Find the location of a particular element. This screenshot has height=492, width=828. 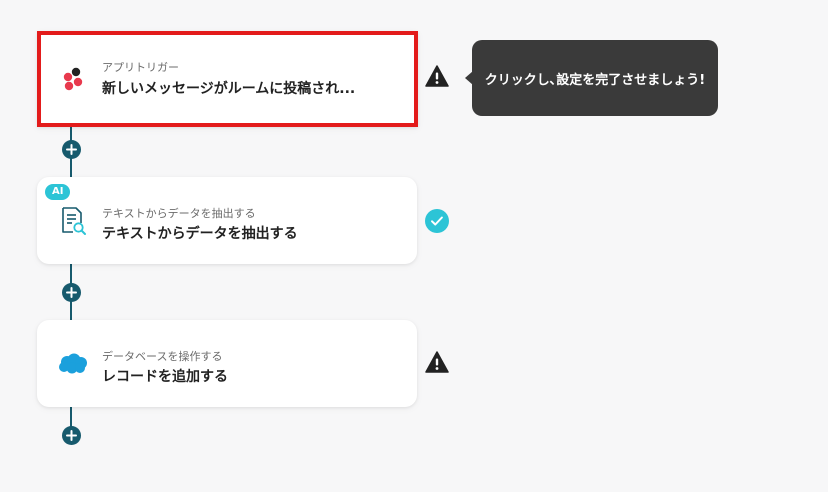

step-title: テキストからデータを抽出する is located at coordinates (200, 234).